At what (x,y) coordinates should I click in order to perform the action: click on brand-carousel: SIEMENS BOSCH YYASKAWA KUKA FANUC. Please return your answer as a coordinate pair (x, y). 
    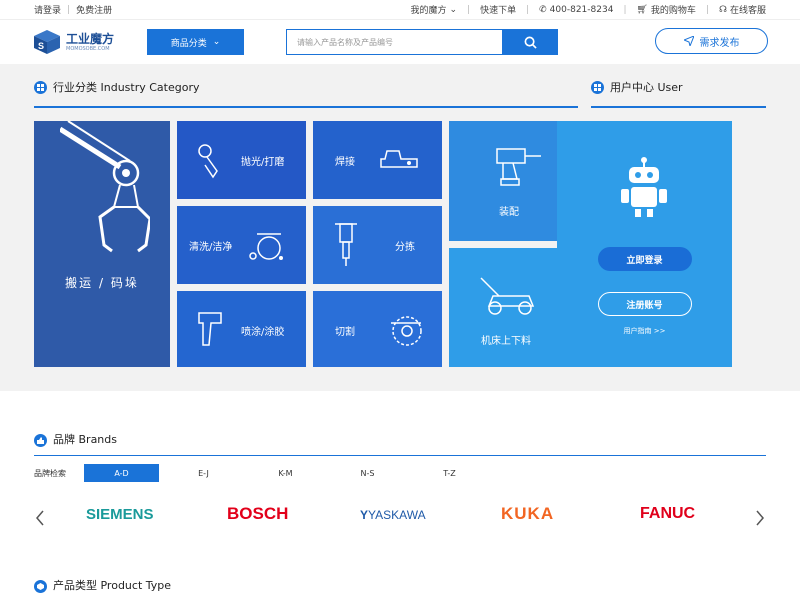
    Looking at the image, I should click on (400, 521).